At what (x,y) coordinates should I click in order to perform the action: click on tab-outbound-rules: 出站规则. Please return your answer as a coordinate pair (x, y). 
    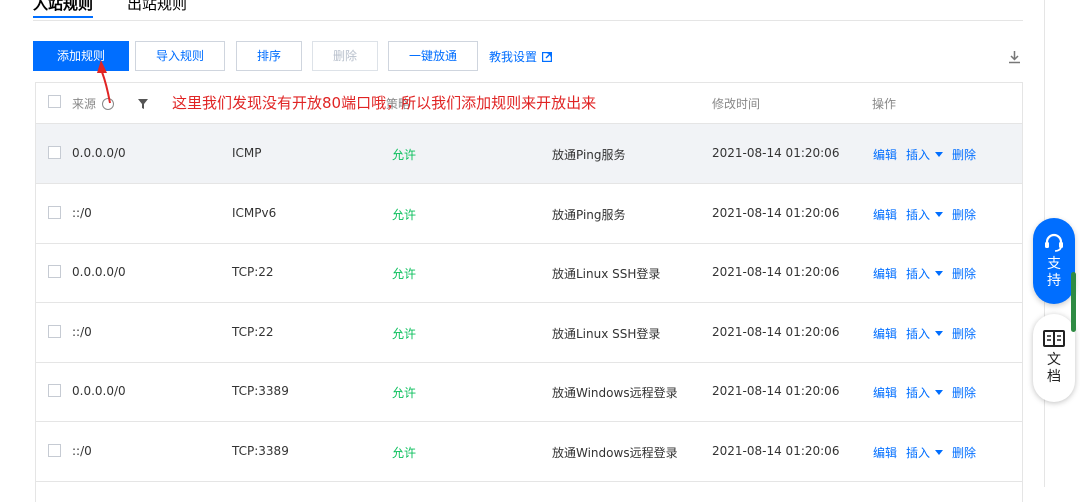
    Looking at the image, I should click on (157, 7).